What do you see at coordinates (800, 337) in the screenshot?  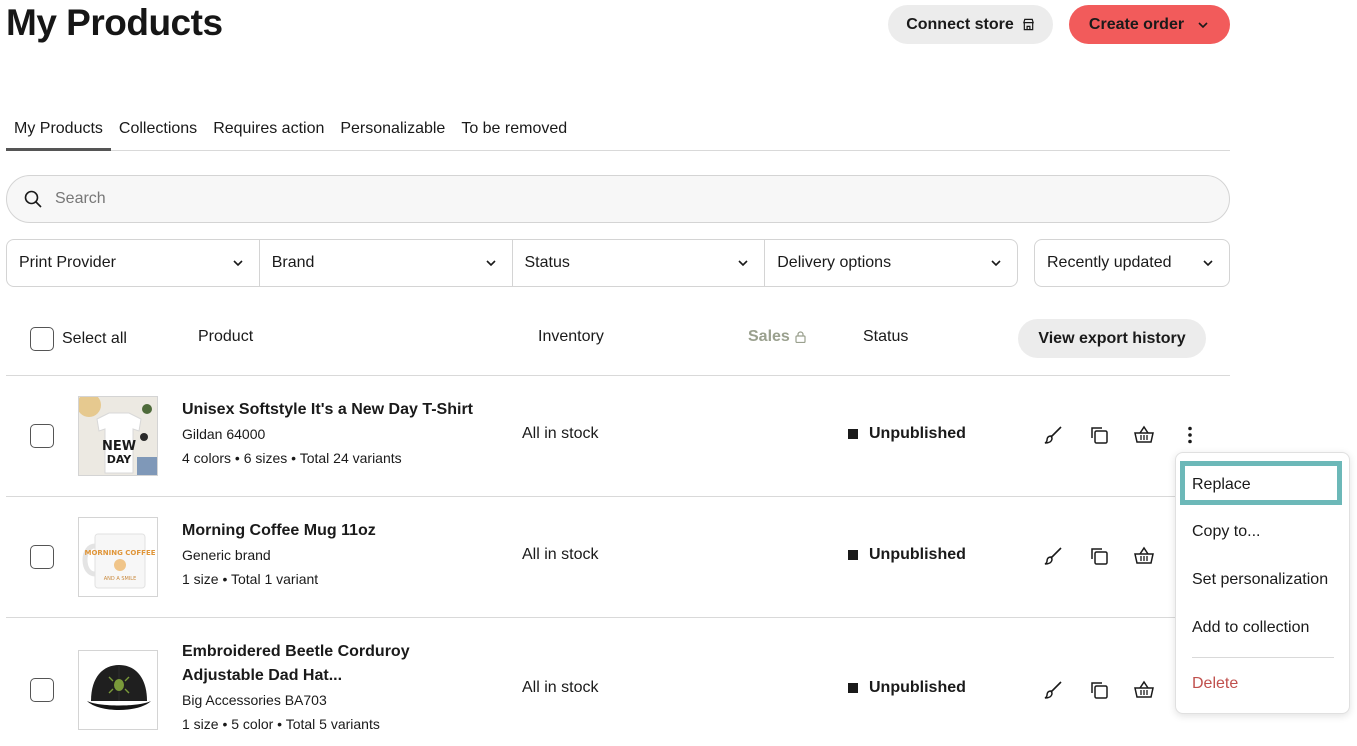 I see `lock-icon` at bounding box center [800, 337].